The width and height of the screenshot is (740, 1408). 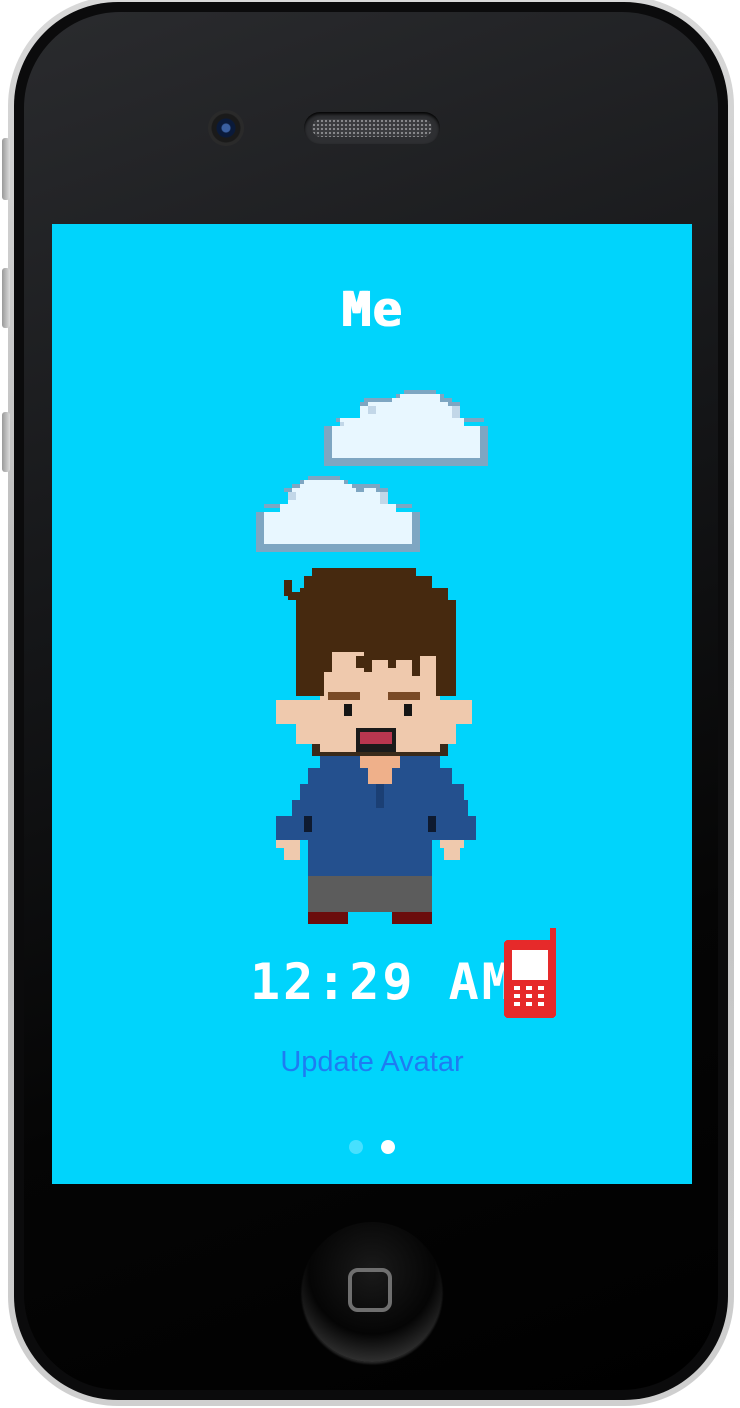 I want to click on status-row: 12:29 AM, so click(x=372, y=974).